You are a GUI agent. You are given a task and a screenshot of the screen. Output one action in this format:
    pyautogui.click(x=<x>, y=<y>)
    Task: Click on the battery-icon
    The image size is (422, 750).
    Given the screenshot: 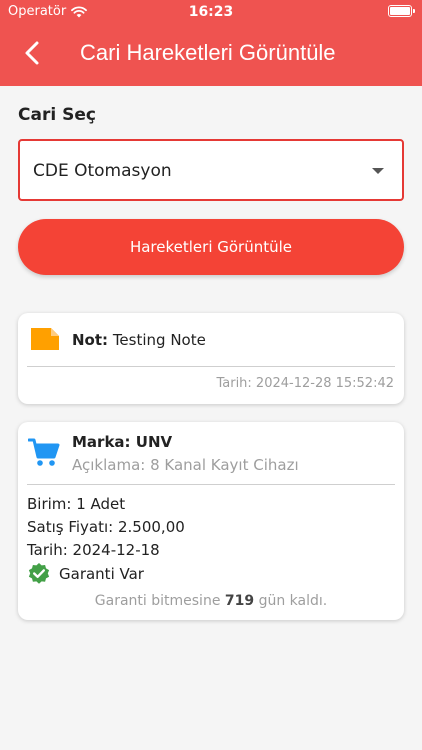 What is the action you would take?
    pyautogui.click(x=401, y=11)
    